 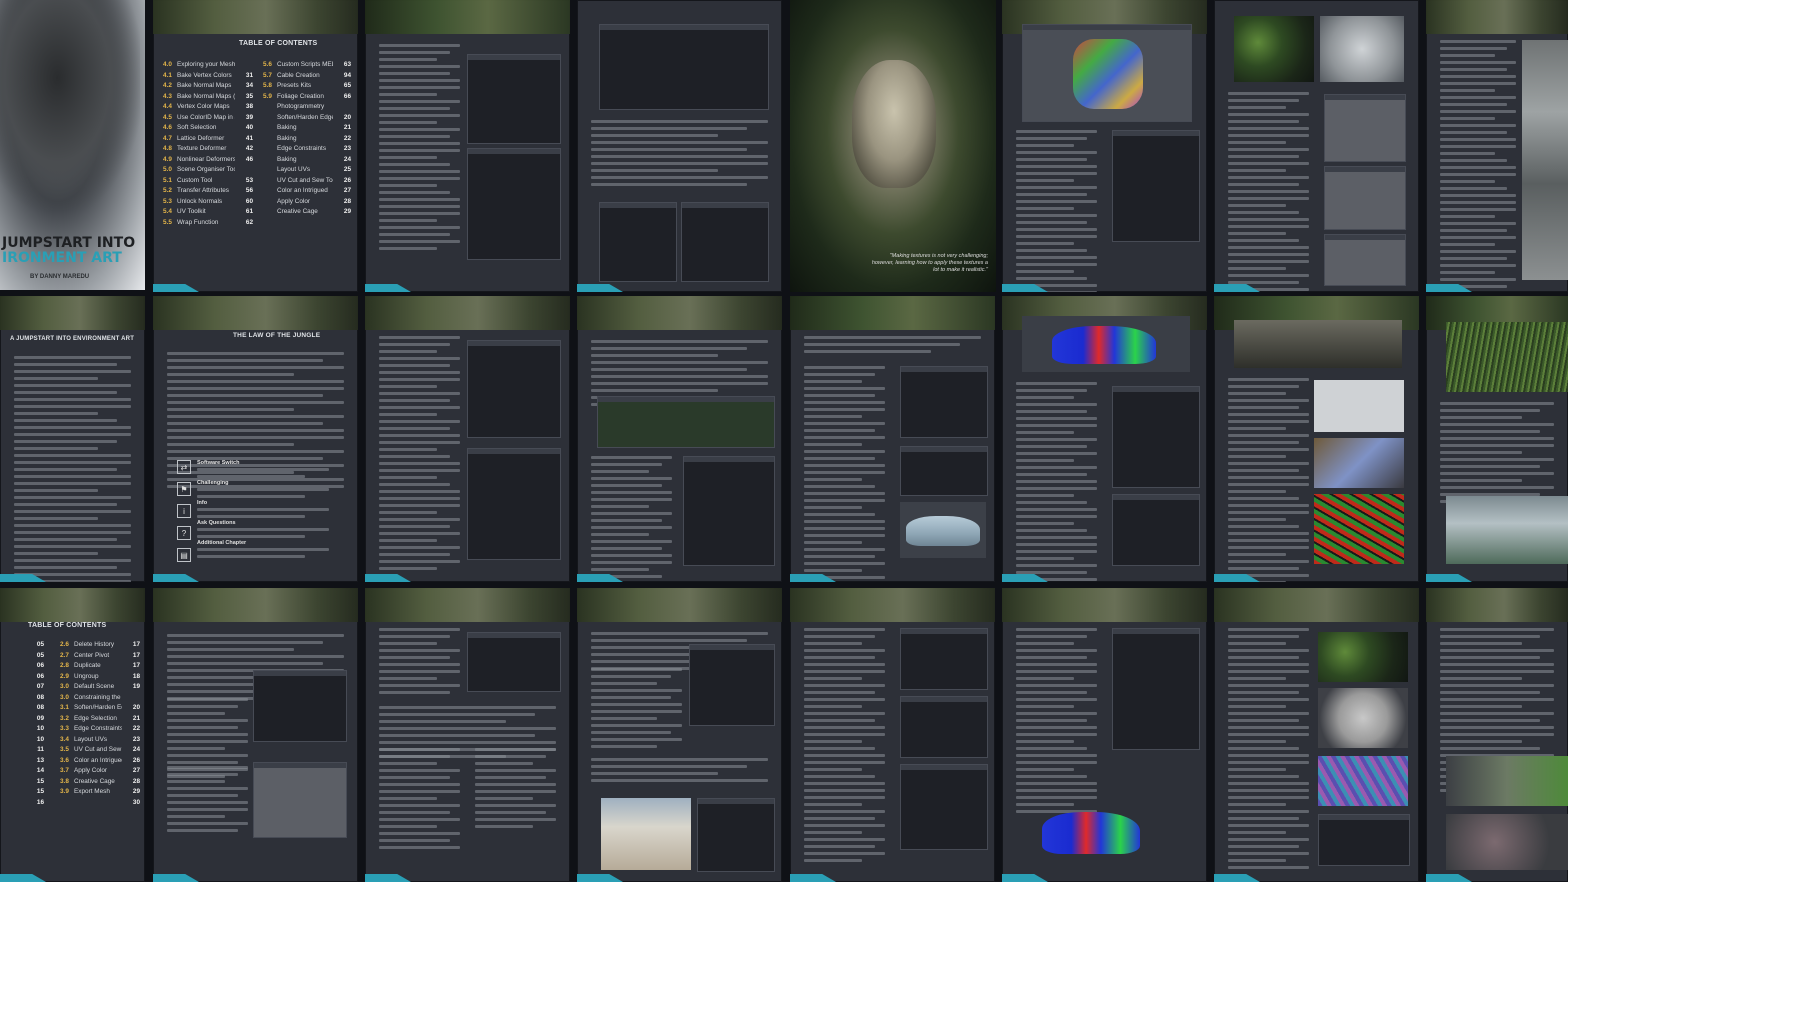 What do you see at coordinates (1104, 146) in the screenshot?
I see `page-uv-tools` at bounding box center [1104, 146].